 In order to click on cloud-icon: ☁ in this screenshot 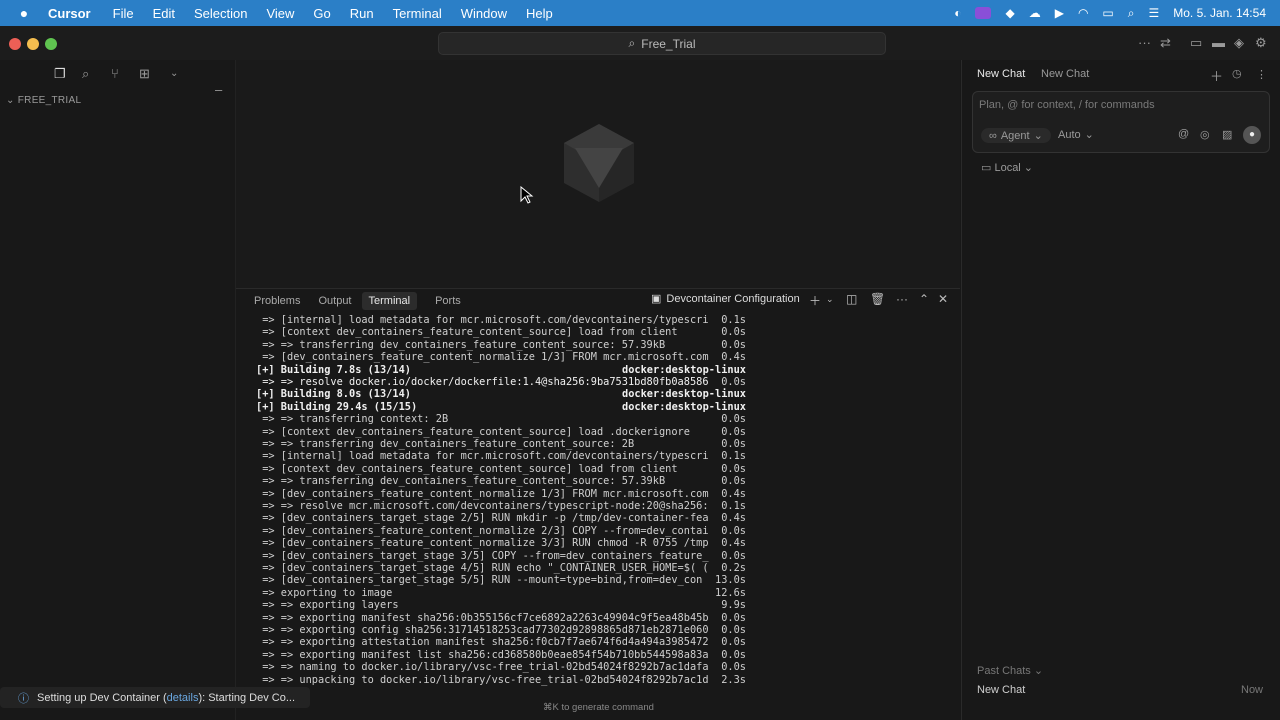, I will do `click(1035, 13)`.